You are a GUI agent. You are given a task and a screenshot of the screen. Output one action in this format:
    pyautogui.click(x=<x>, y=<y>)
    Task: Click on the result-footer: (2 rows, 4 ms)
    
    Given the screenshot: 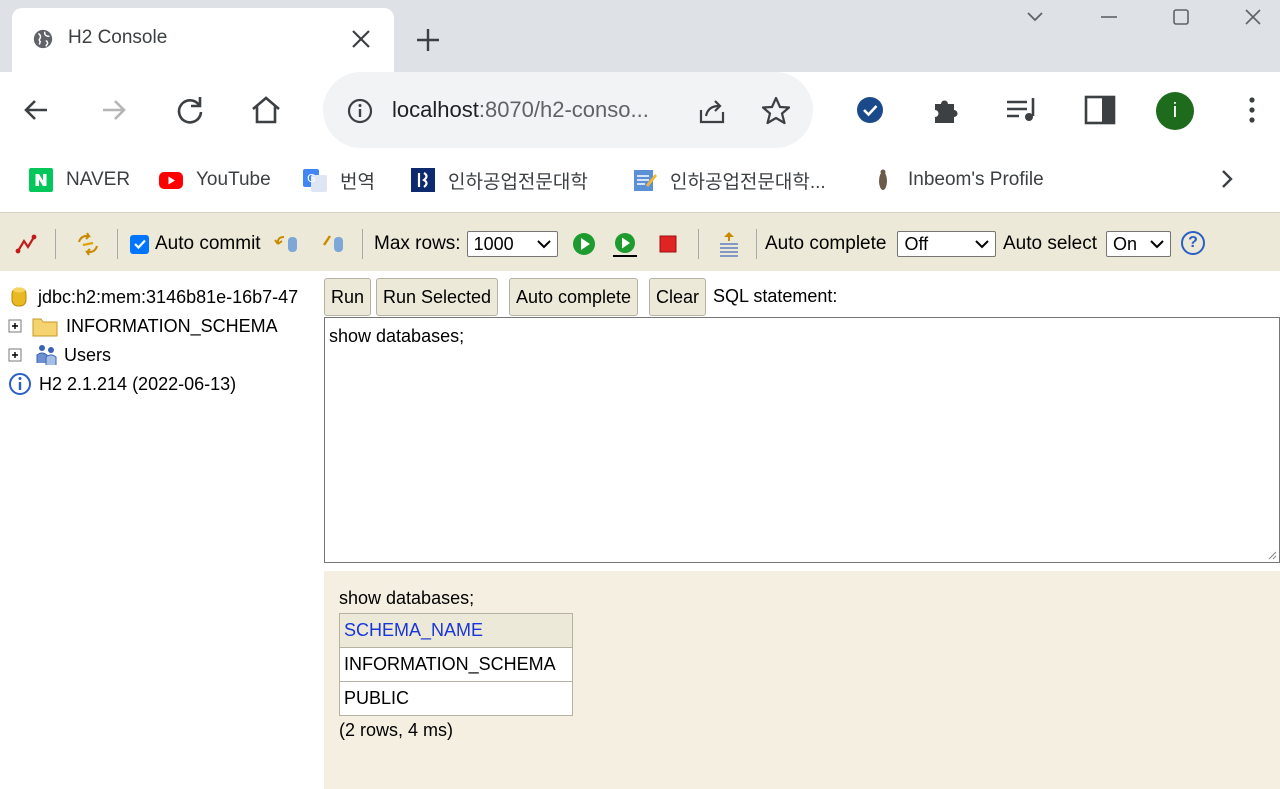 What is the action you would take?
    pyautogui.click(x=396, y=730)
    